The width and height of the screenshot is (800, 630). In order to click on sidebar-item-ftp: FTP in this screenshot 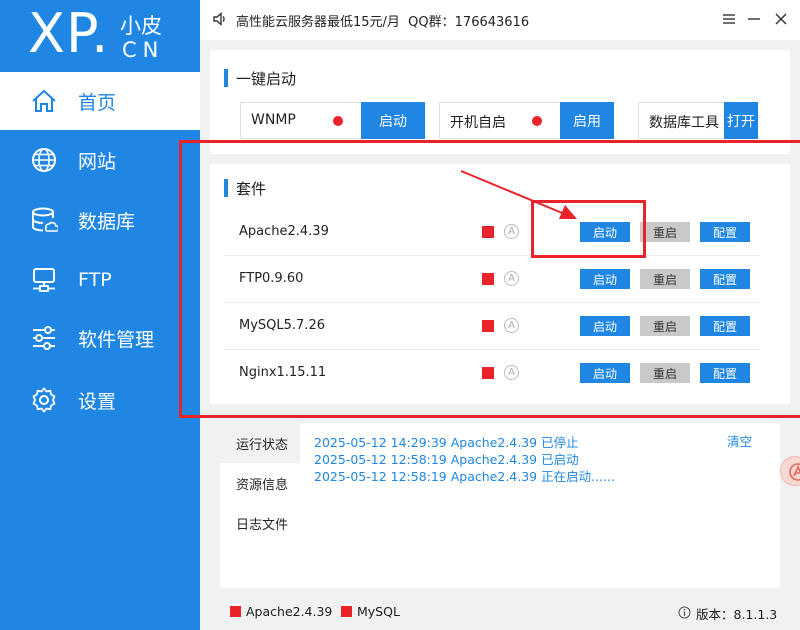, I will do `click(100, 280)`.